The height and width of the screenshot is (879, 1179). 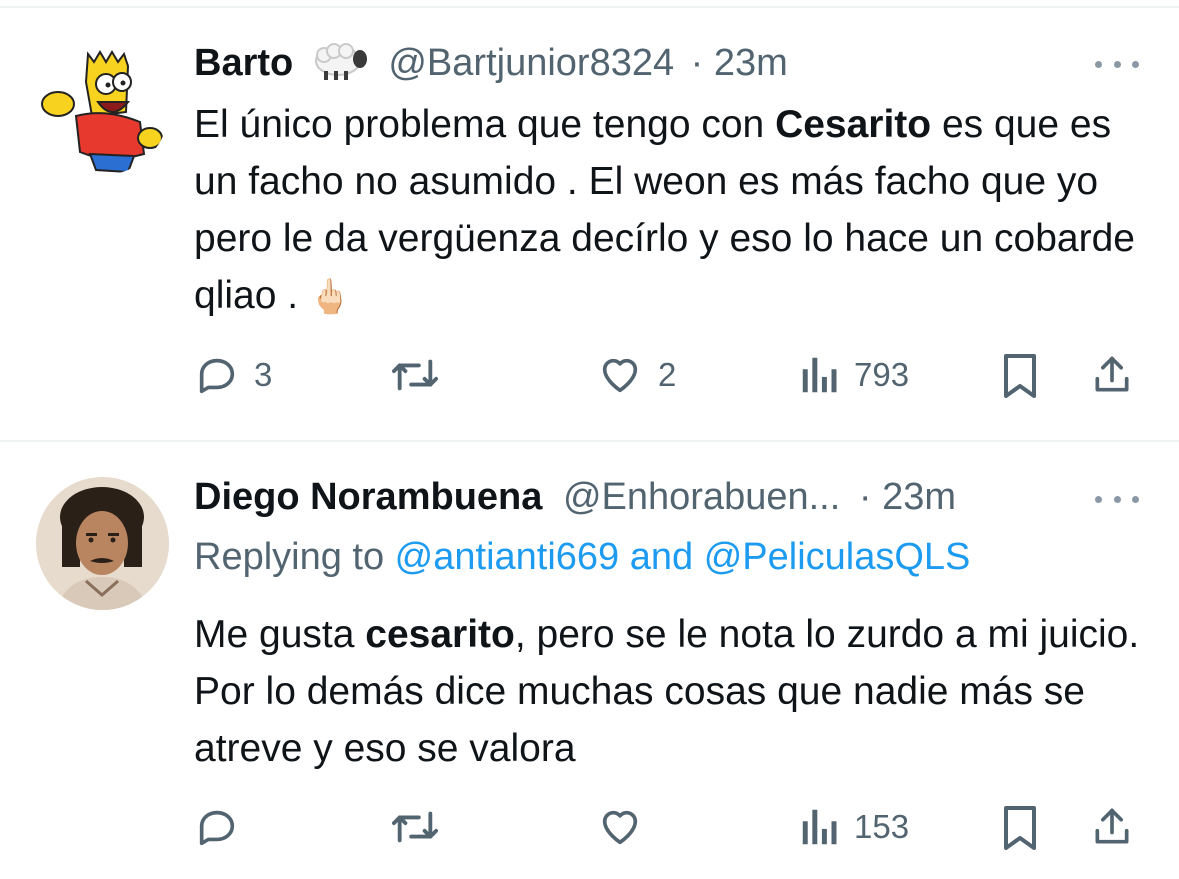 I want to click on views-button: 153, so click(x=854, y=827).